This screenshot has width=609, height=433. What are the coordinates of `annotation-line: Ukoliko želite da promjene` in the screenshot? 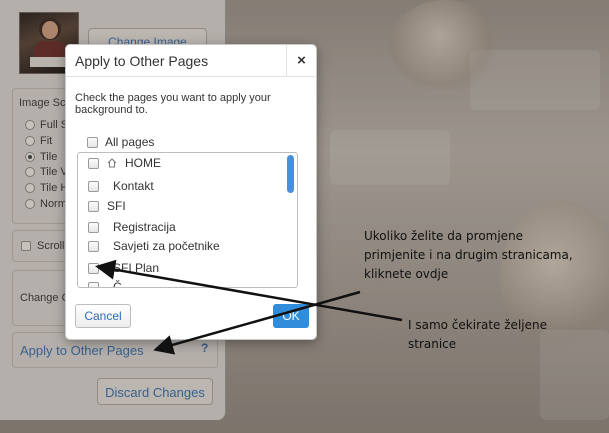 It's located at (444, 236).